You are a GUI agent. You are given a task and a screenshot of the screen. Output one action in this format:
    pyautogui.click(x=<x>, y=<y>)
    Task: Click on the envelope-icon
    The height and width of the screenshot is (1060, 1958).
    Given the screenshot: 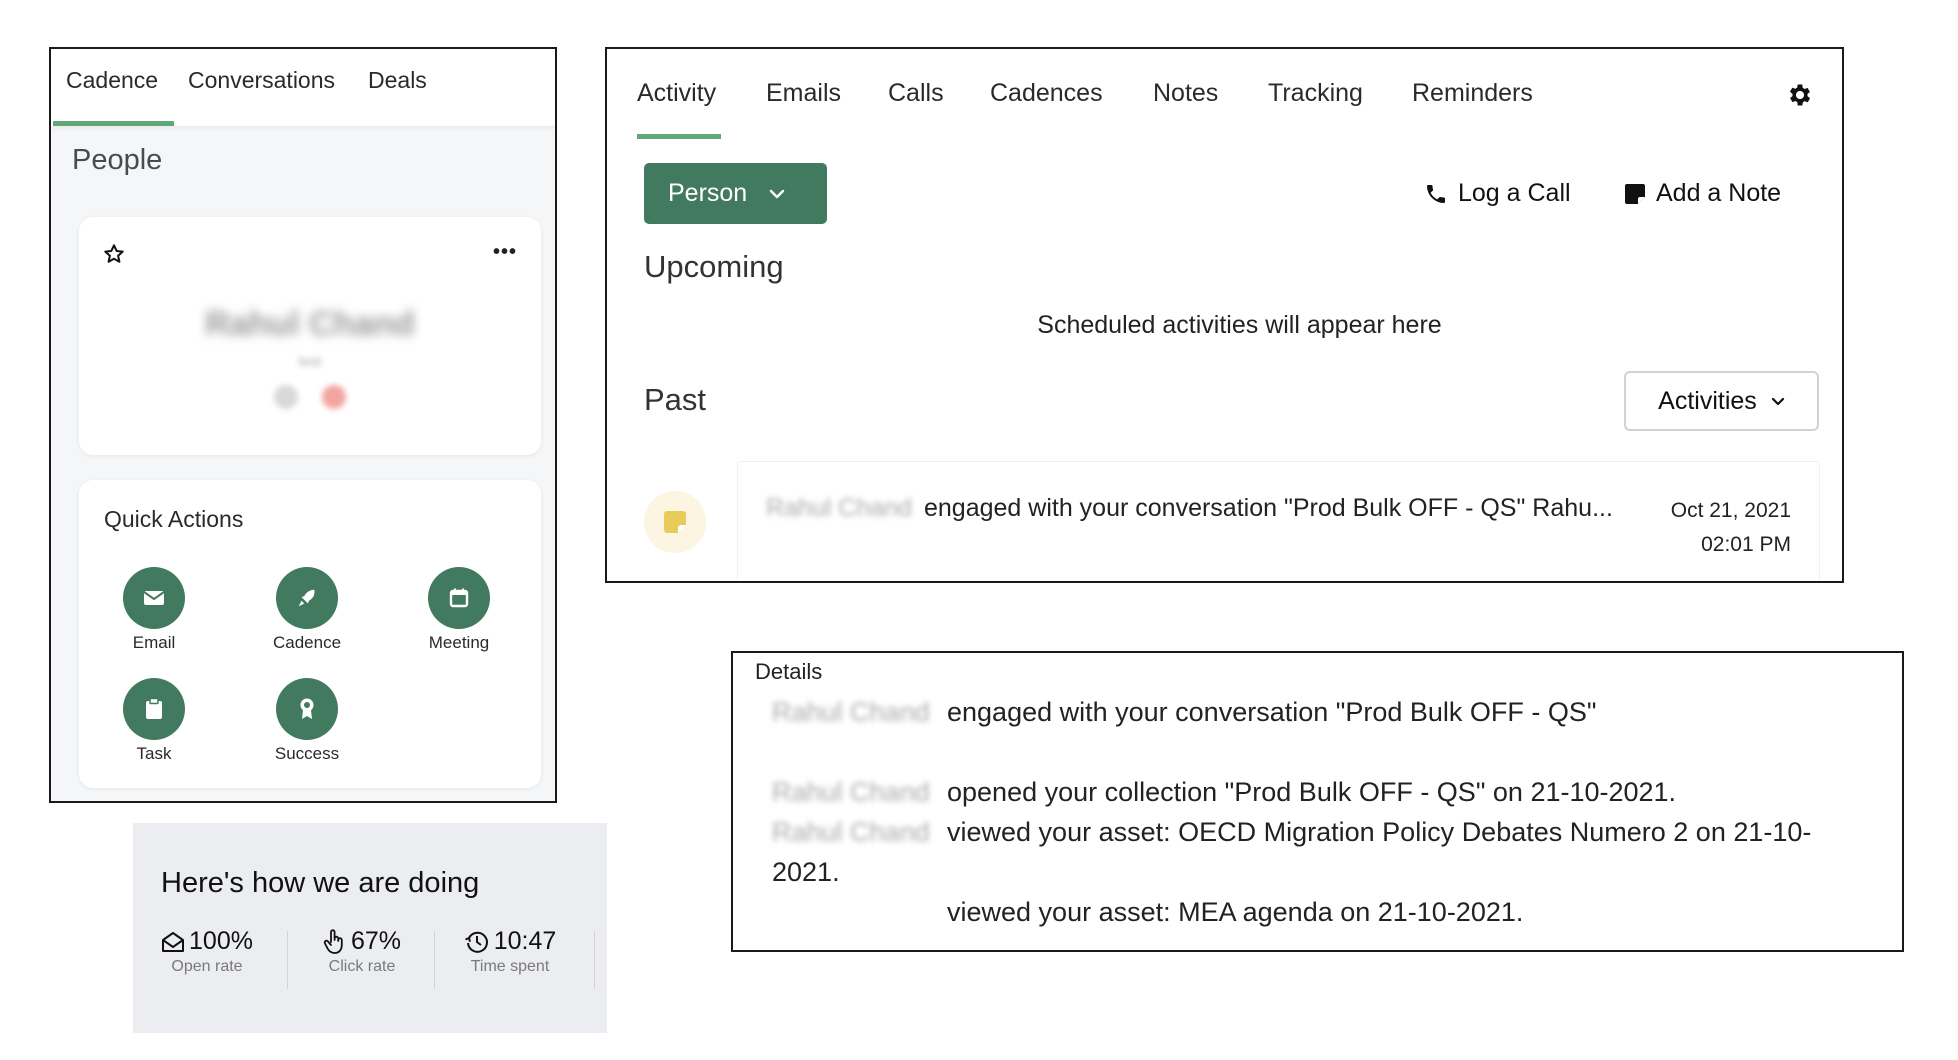 What is the action you would take?
    pyautogui.click(x=154, y=598)
    